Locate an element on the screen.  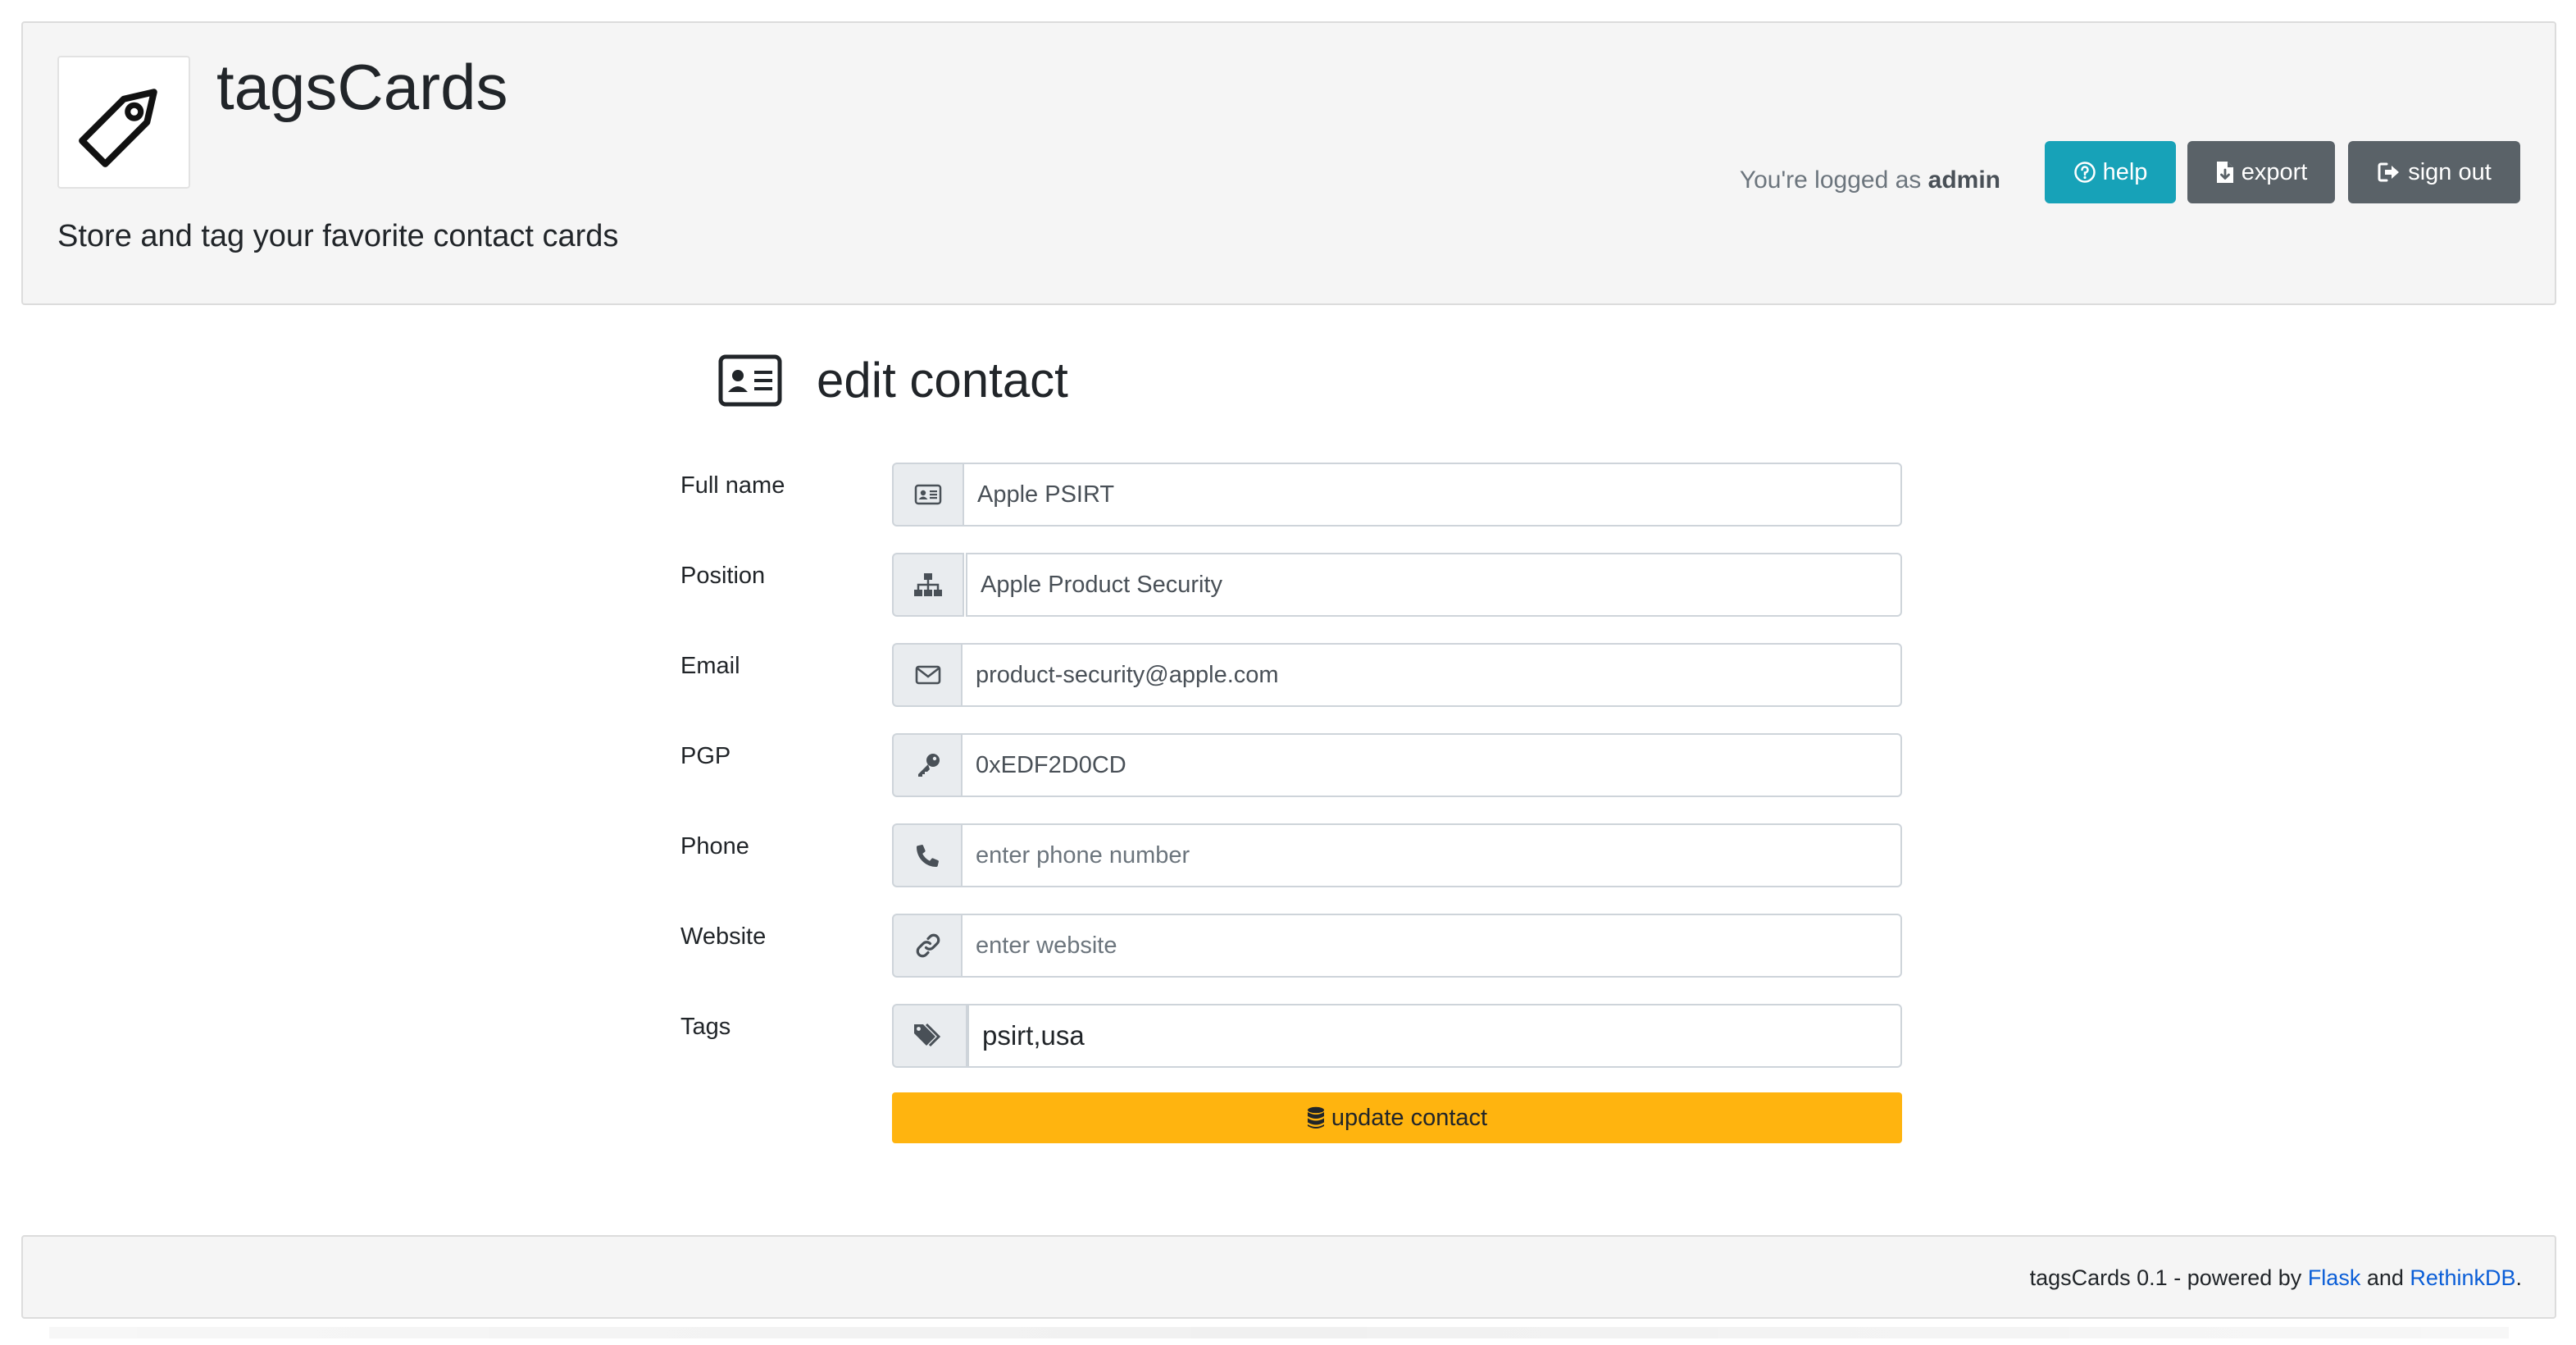
tags-label: Tags is located at coordinates (705, 1027).